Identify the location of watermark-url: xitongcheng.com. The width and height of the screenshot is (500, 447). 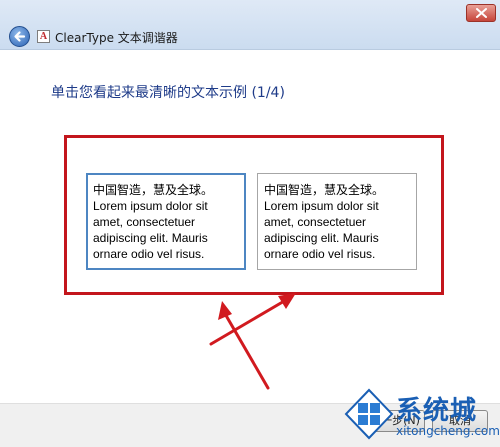
(448, 431).